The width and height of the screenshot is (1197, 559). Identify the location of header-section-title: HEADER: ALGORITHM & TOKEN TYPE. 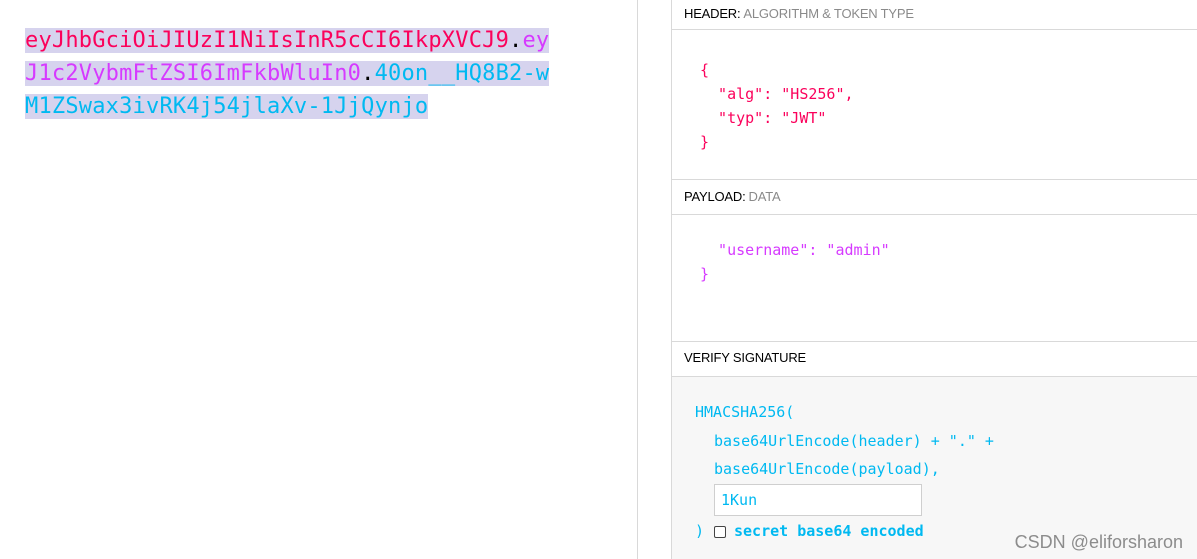
(934, 15).